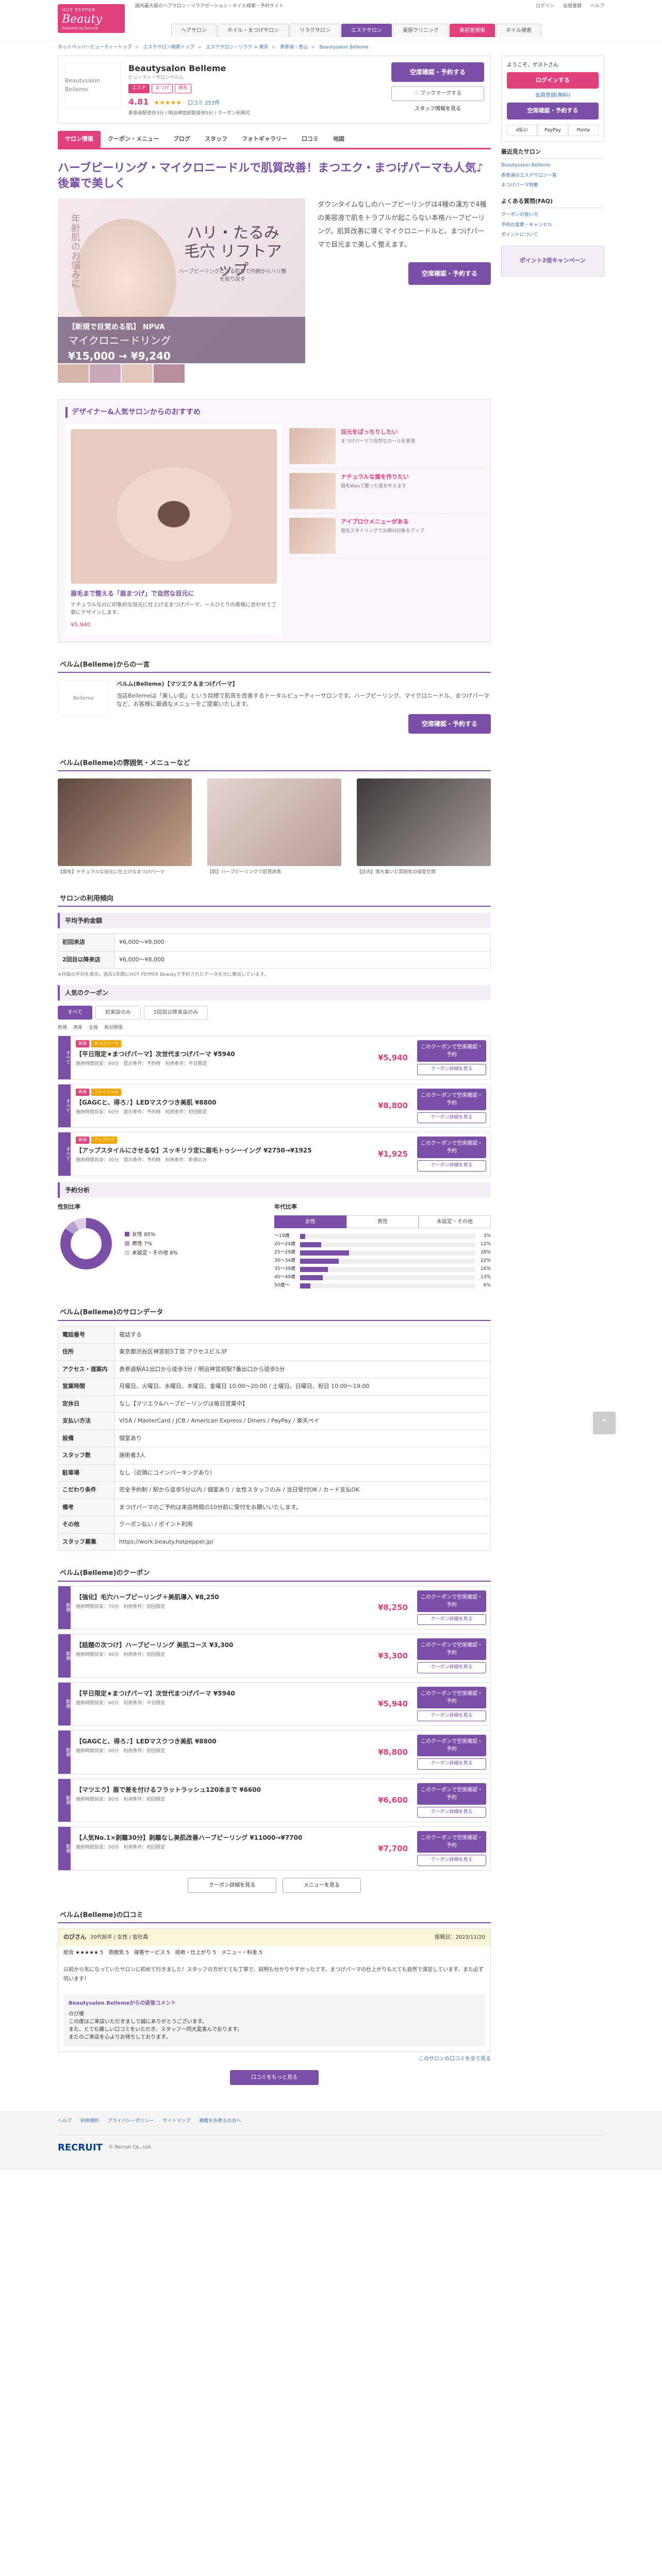  I want to click on reviewer-name: のびさん, so click(75, 1937).